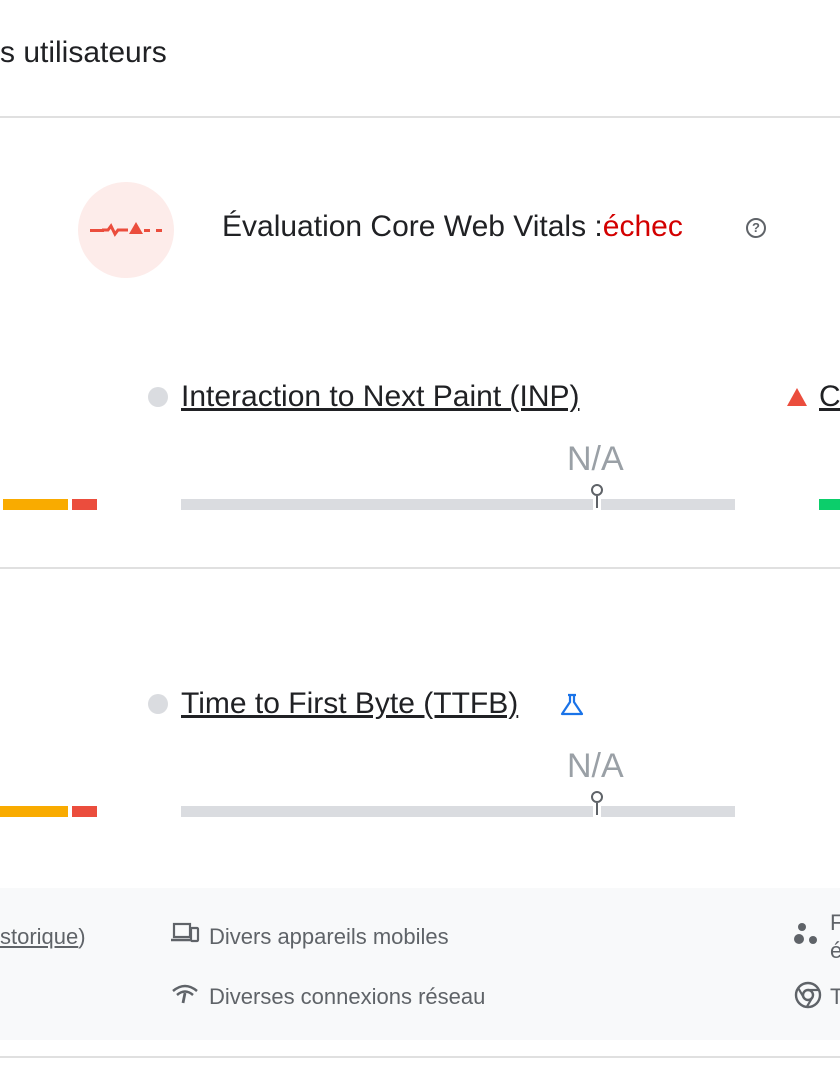 This screenshot has height=1086, width=840. I want to click on red-triangle-icon, so click(797, 397).